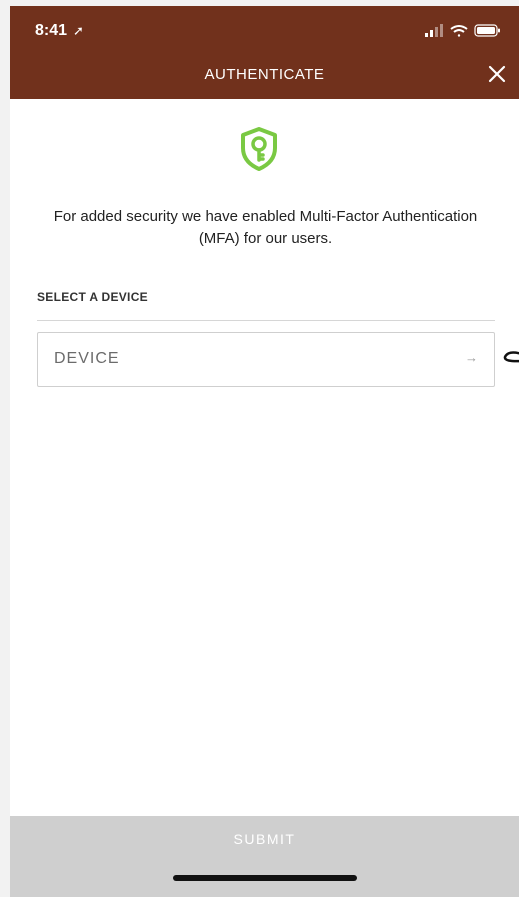  I want to click on header-bar: 8:41 ➚ AUTHENTICATE, so click(264, 52).